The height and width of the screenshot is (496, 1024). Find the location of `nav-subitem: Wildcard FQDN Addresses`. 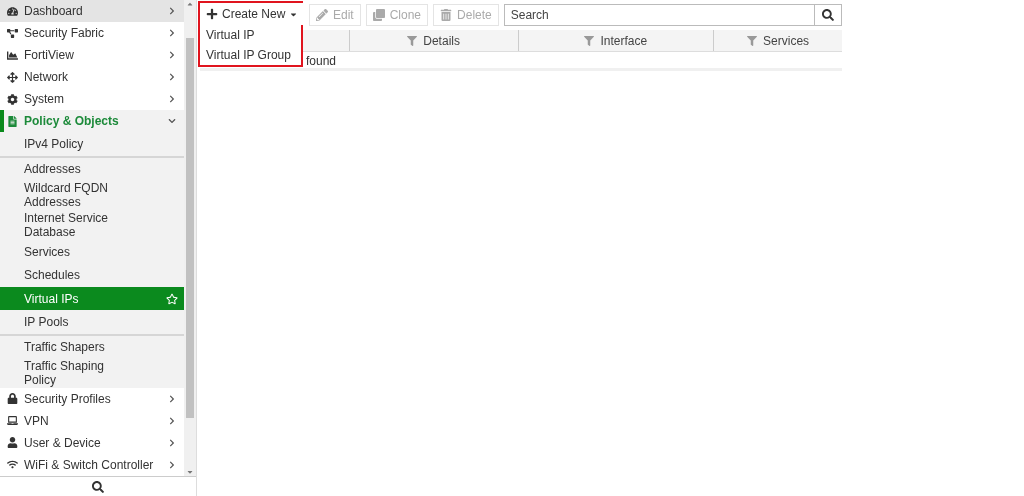

nav-subitem: Wildcard FQDN Addresses is located at coordinates (92, 194).